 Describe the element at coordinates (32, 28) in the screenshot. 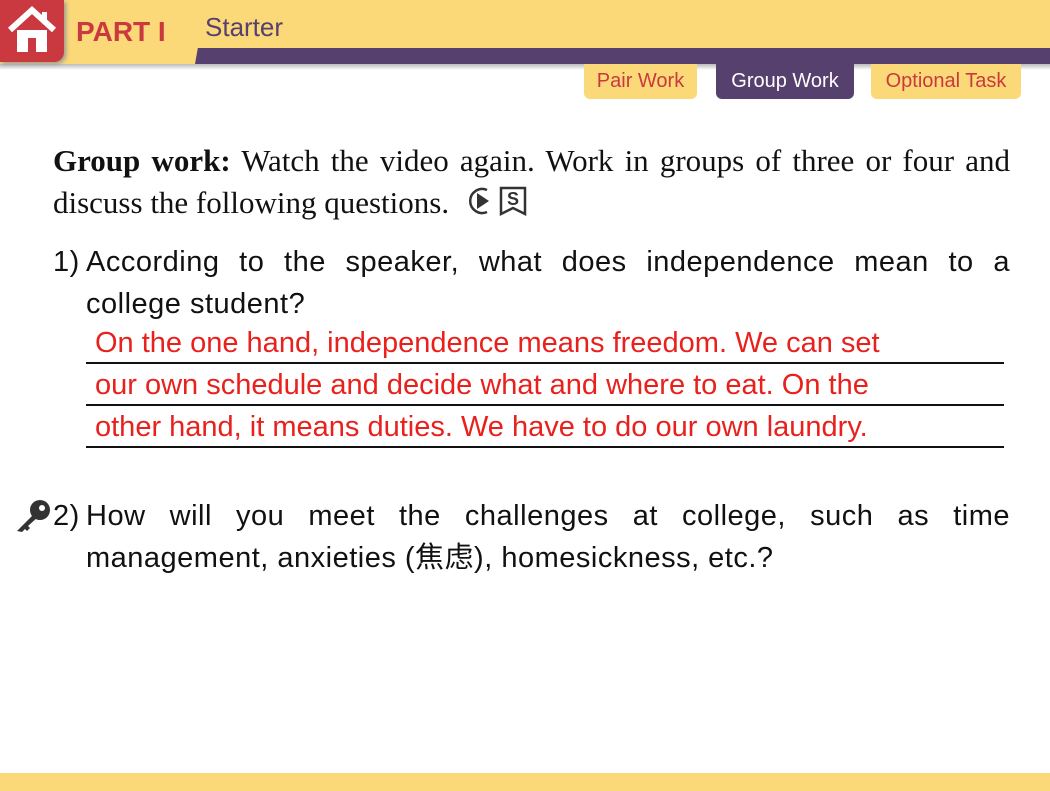

I see `home-icon` at that location.